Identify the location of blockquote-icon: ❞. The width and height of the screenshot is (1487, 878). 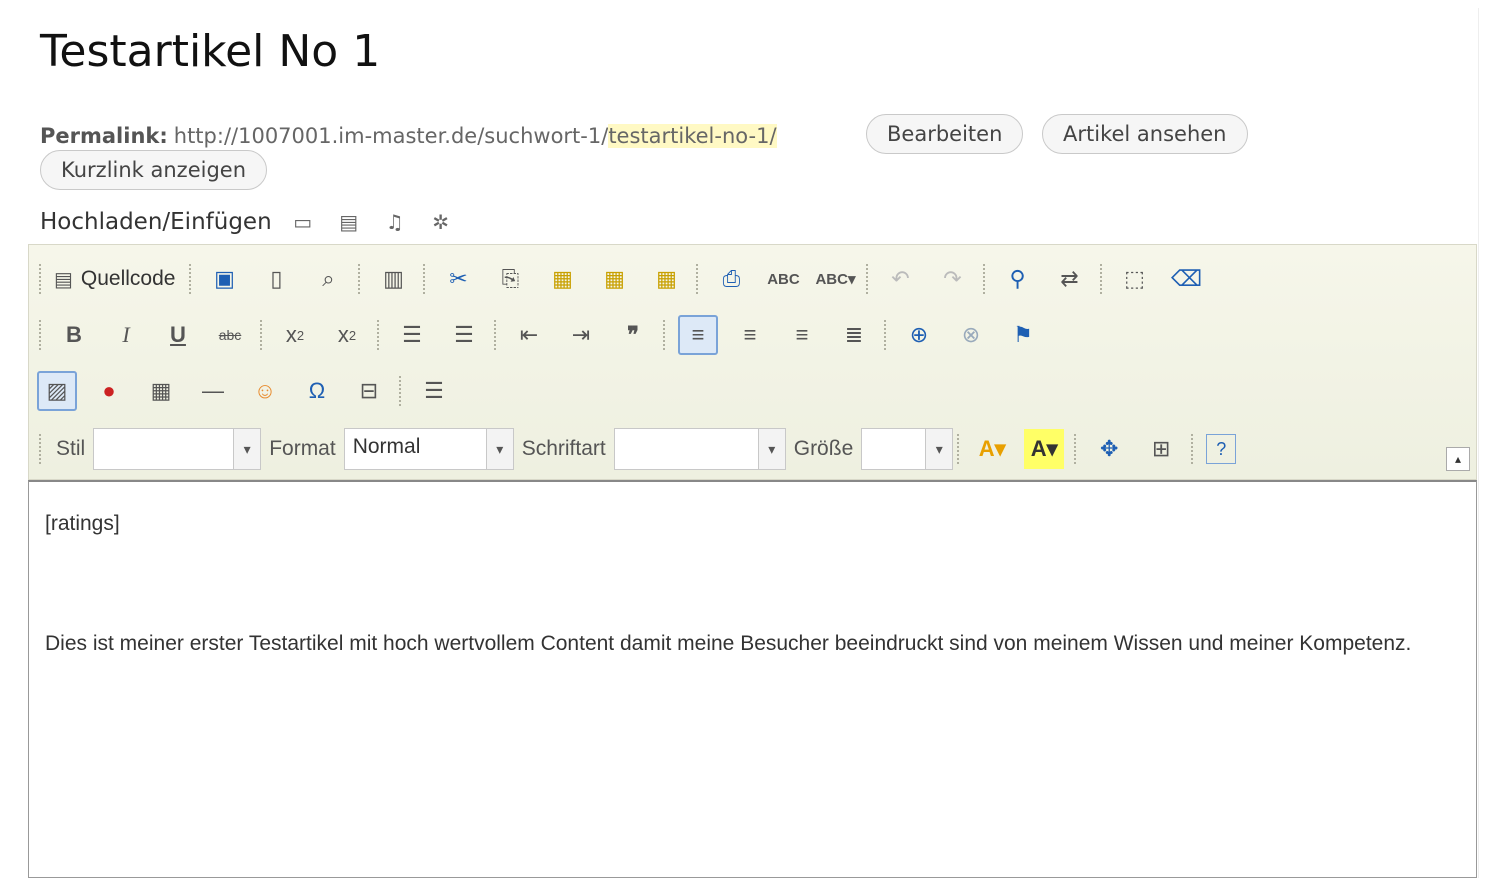
(633, 335).